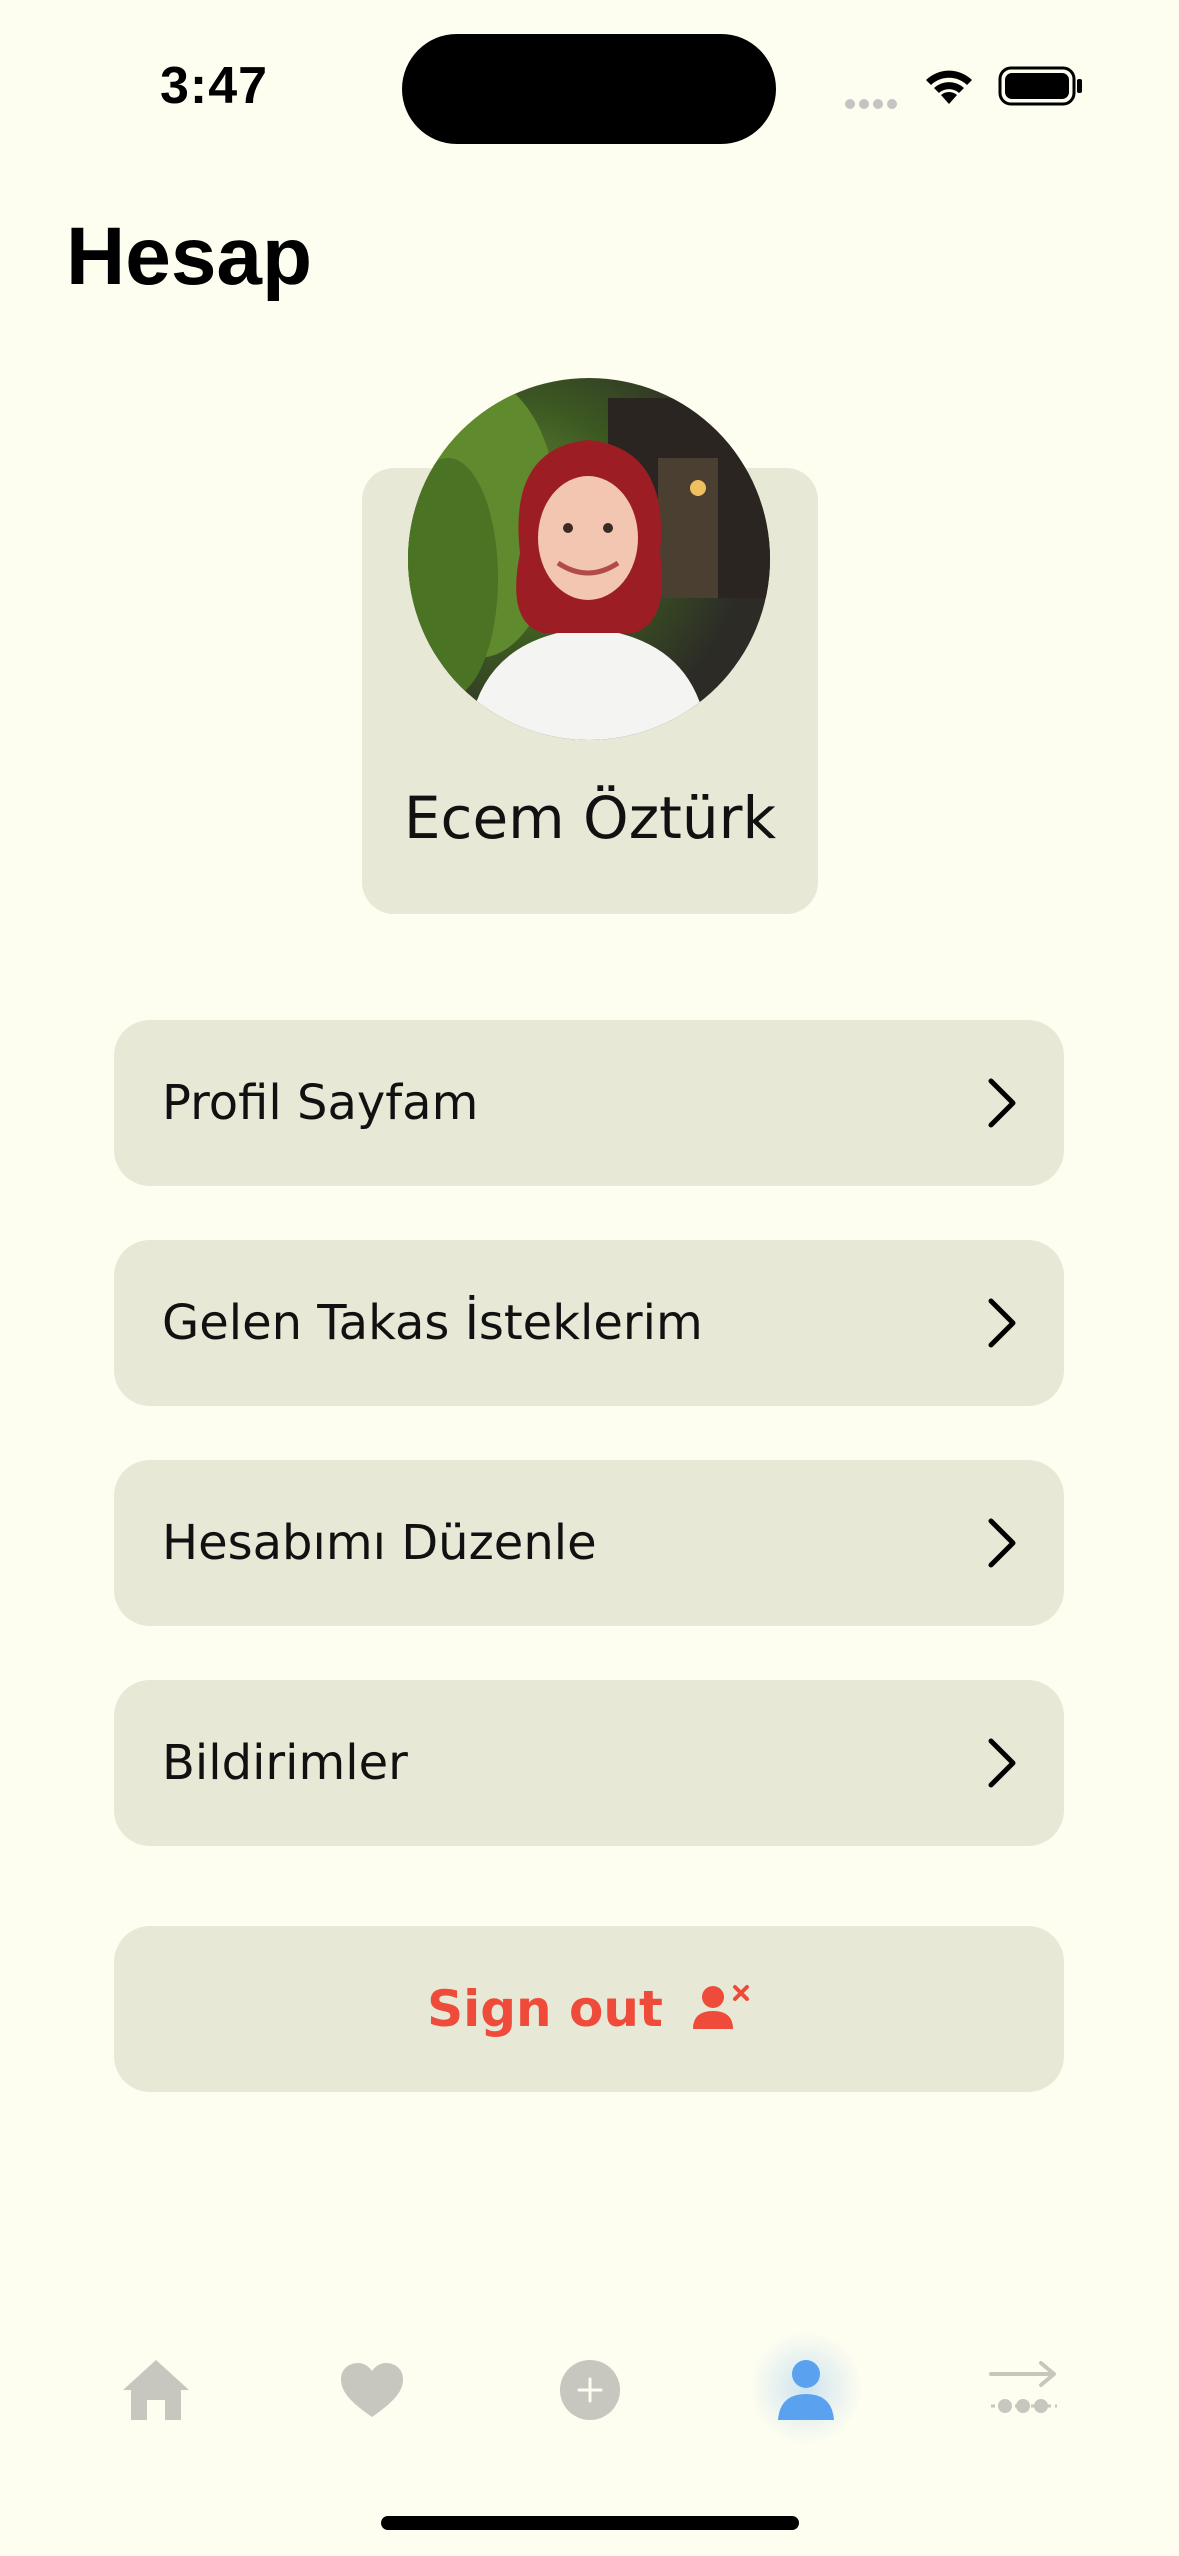  Describe the element at coordinates (873, 103) in the screenshot. I see `cellular-signal-icon` at that location.